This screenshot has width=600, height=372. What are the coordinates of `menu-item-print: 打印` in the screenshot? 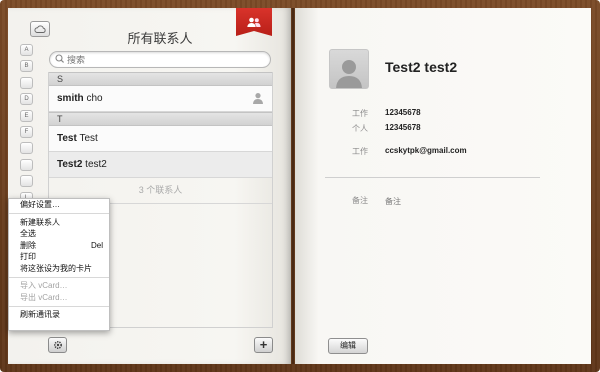 It's located at (59, 257).